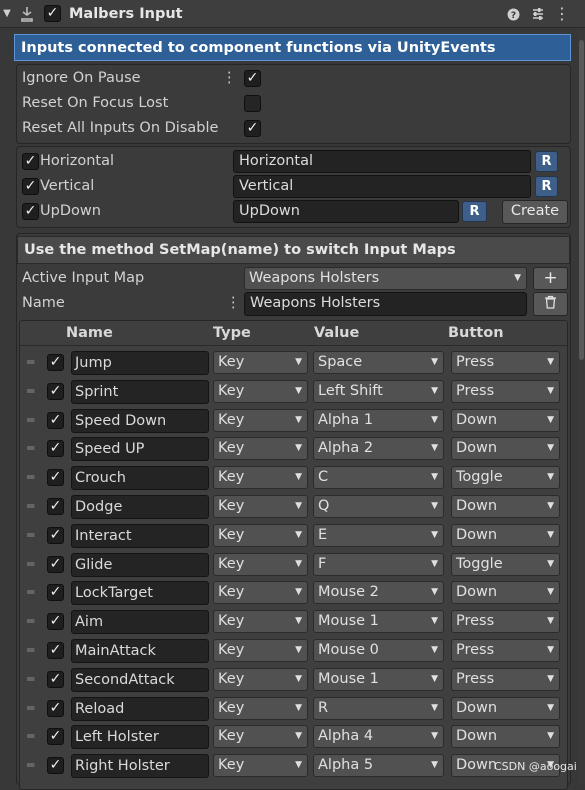 The image size is (585, 790). What do you see at coordinates (378, 477) in the screenshot?
I see `row-value-dropdown: C ▼` at bounding box center [378, 477].